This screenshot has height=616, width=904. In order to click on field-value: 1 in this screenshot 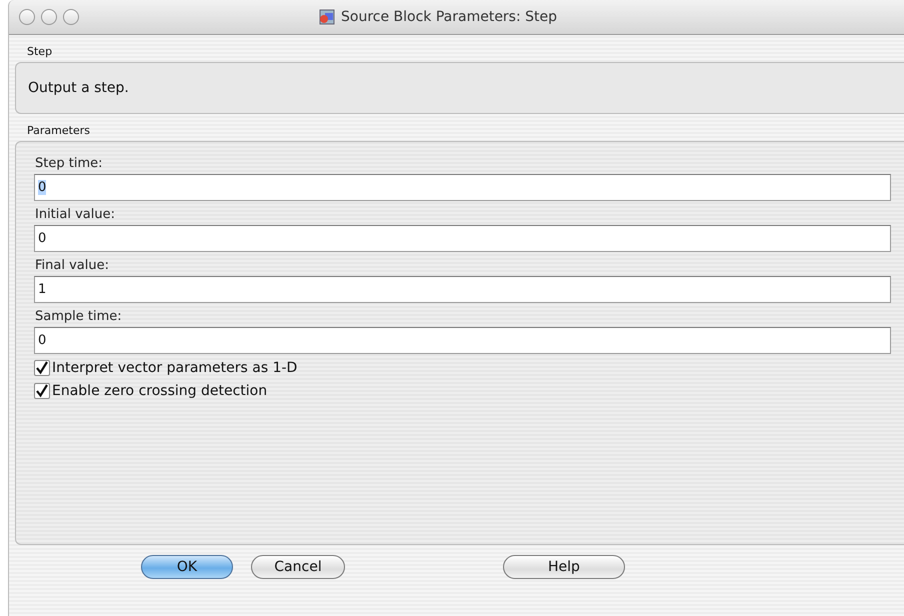, I will do `click(42, 289)`.